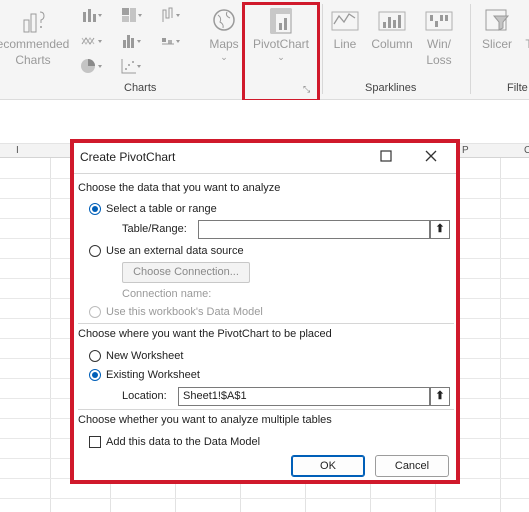  I want to click on data-model-option: Use this workbook's Data Model, so click(176, 312).